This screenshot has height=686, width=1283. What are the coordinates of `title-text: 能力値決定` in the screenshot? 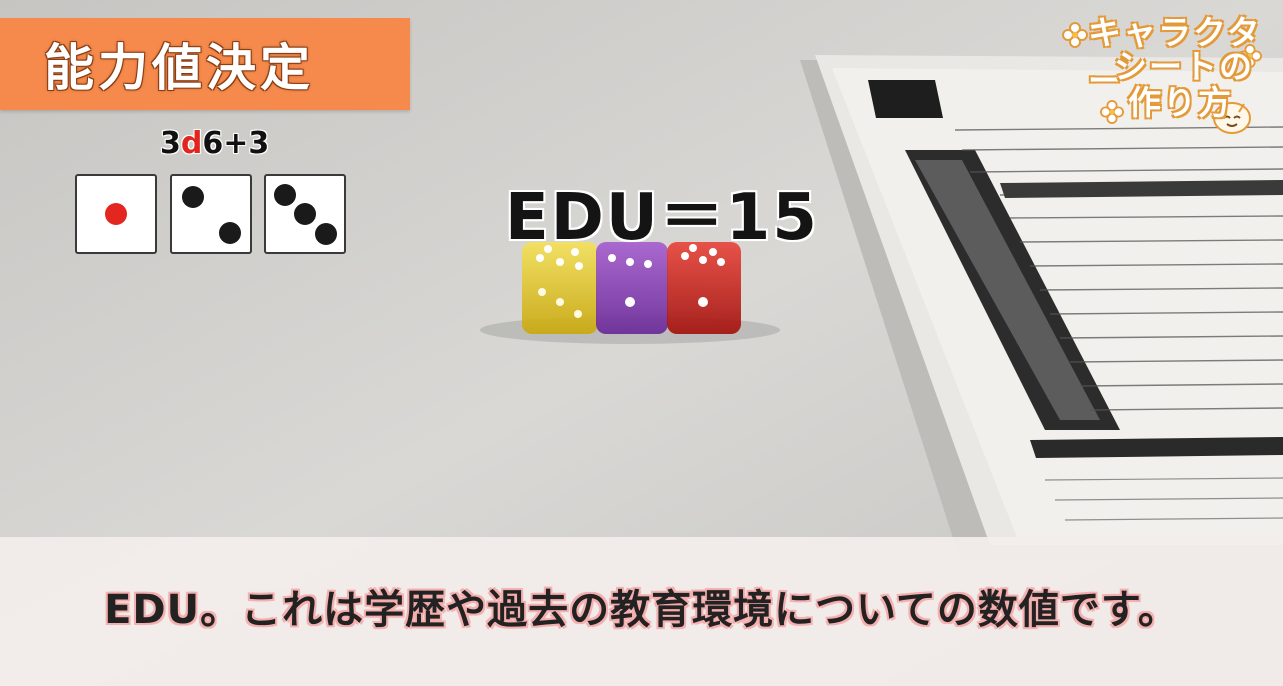 It's located at (179, 68).